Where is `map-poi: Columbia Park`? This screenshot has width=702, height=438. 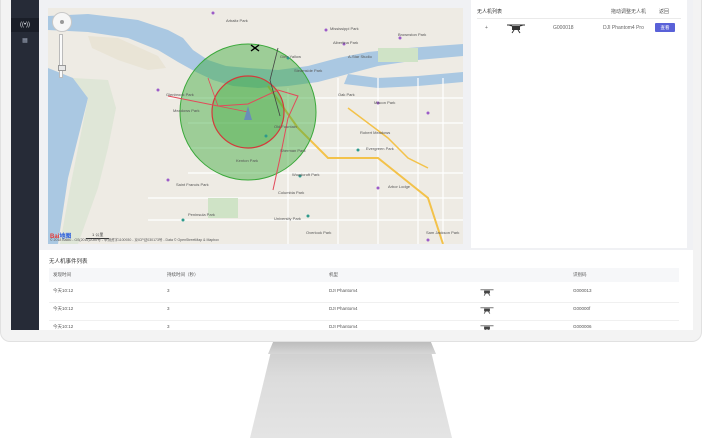 map-poi: Columbia Park is located at coordinates (291, 192).